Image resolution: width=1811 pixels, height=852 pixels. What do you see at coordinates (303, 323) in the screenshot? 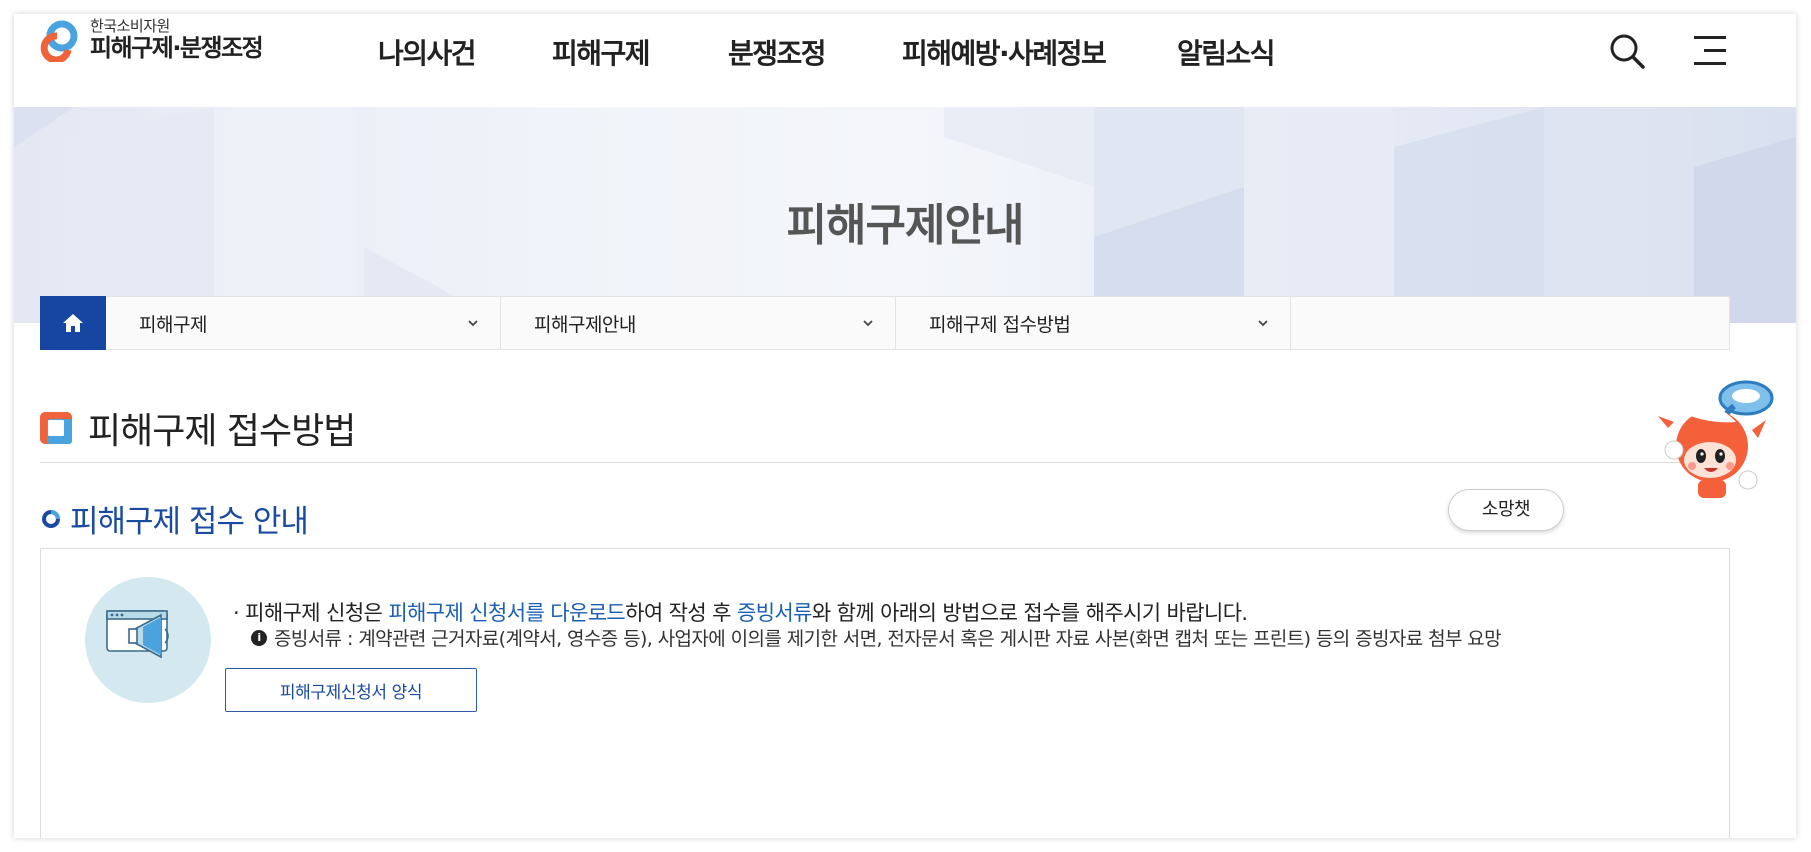
I see `breadcrumb-select-depth1: 피해구제` at bounding box center [303, 323].